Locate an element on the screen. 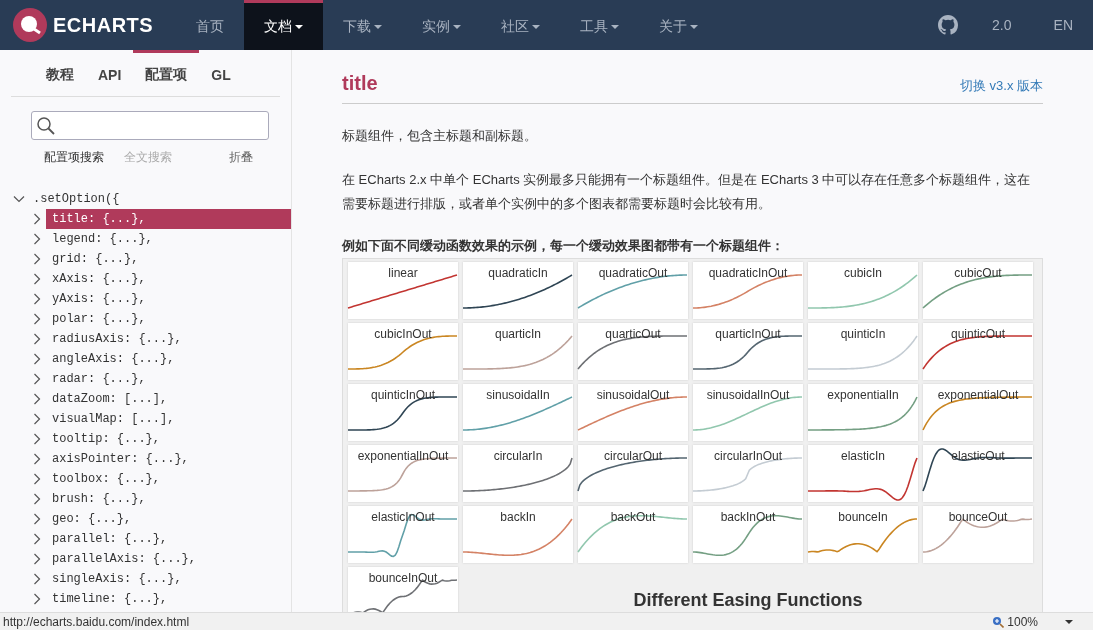 This screenshot has width=1093, height=630. description-text: 在 ECharts 2.x 中单个 ECharts 实例最多只能拥有一个标题组件。但是在 ECharts 3 中可以存在任意多个标题组件，这在需要标题进行排版，或者单个实例中的多个图表都需要标题时会比较有用。 is located at coordinates (687, 192).